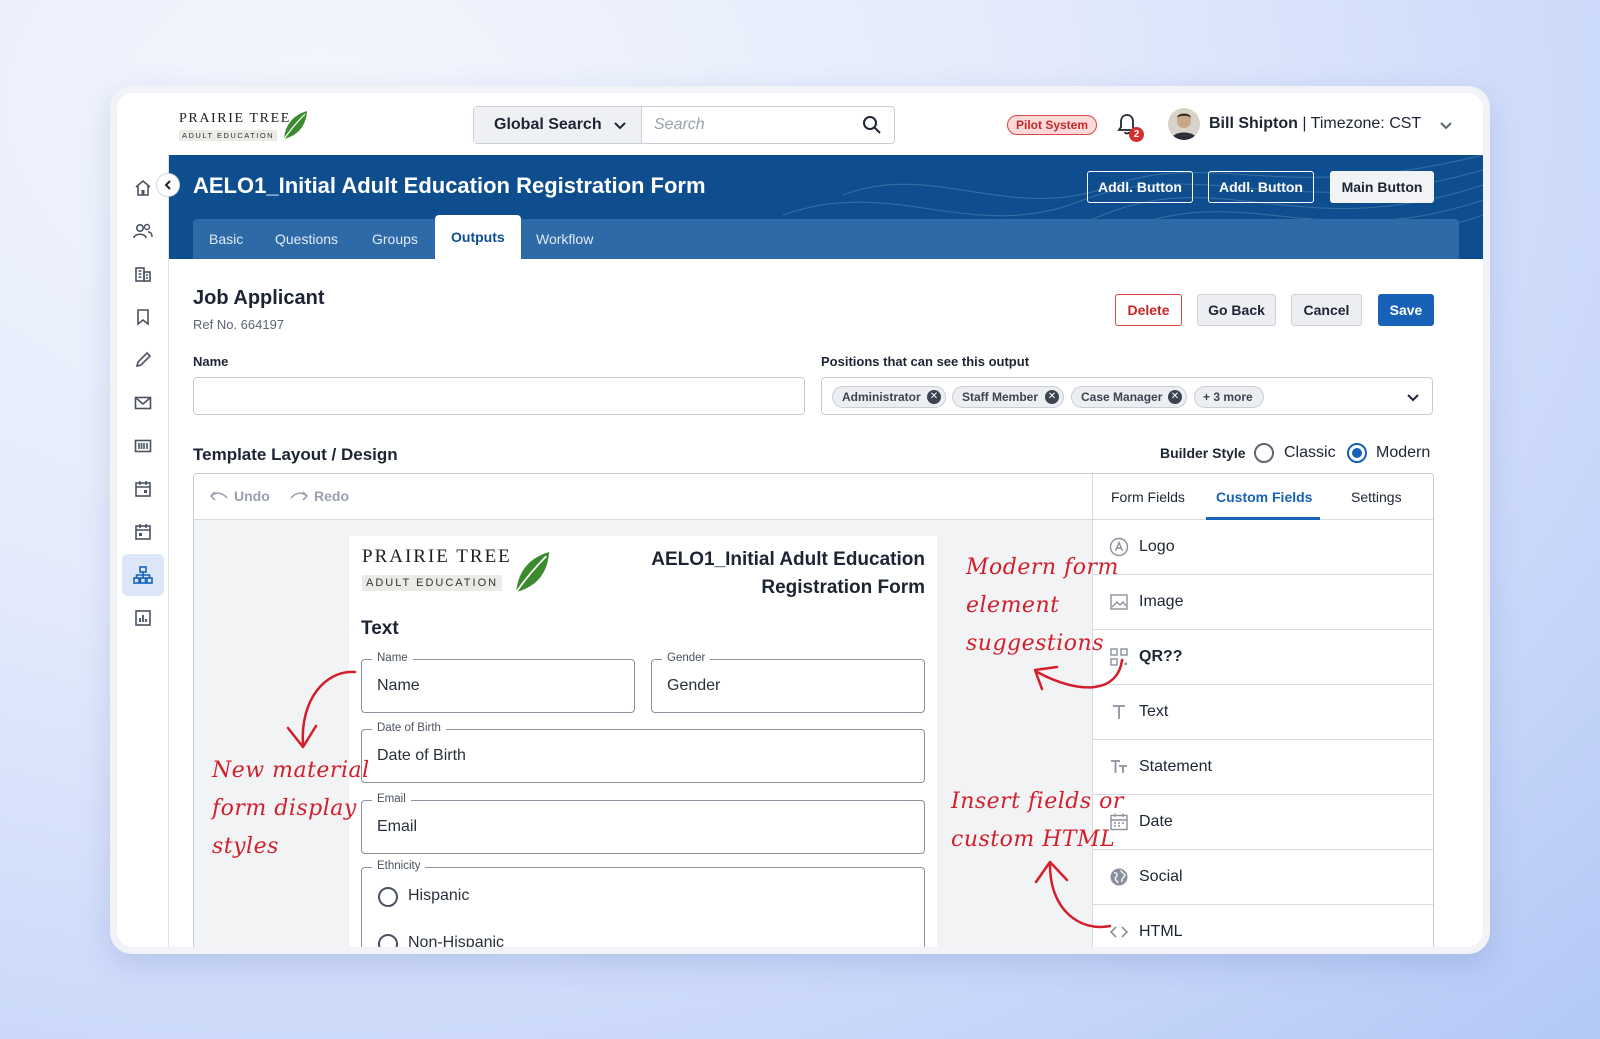  I want to click on sidebar-item-bookmarks, so click(143, 317).